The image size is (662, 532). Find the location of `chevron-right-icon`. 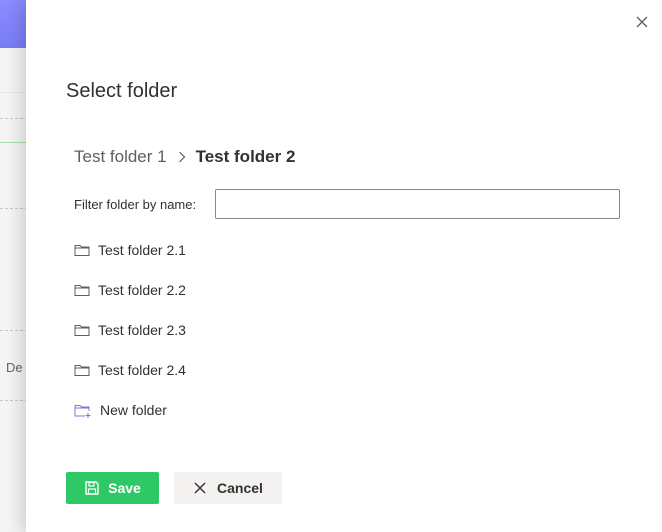

chevron-right-icon is located at coordinates (182, 157).